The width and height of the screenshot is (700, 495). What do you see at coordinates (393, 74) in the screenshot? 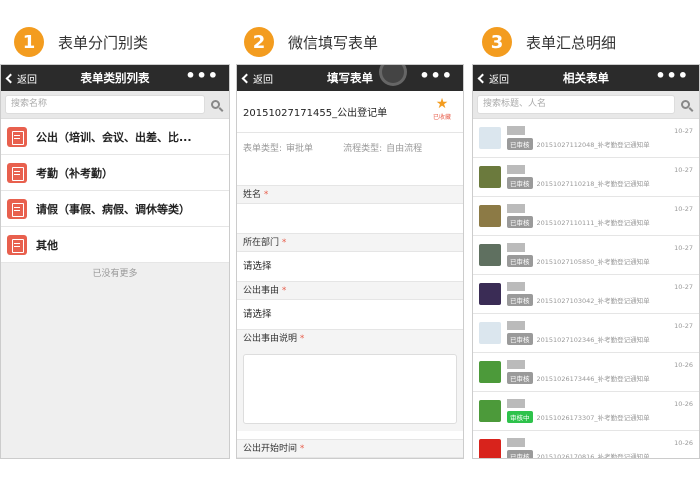
I see `floating-button` at bounding box center [393, 74].